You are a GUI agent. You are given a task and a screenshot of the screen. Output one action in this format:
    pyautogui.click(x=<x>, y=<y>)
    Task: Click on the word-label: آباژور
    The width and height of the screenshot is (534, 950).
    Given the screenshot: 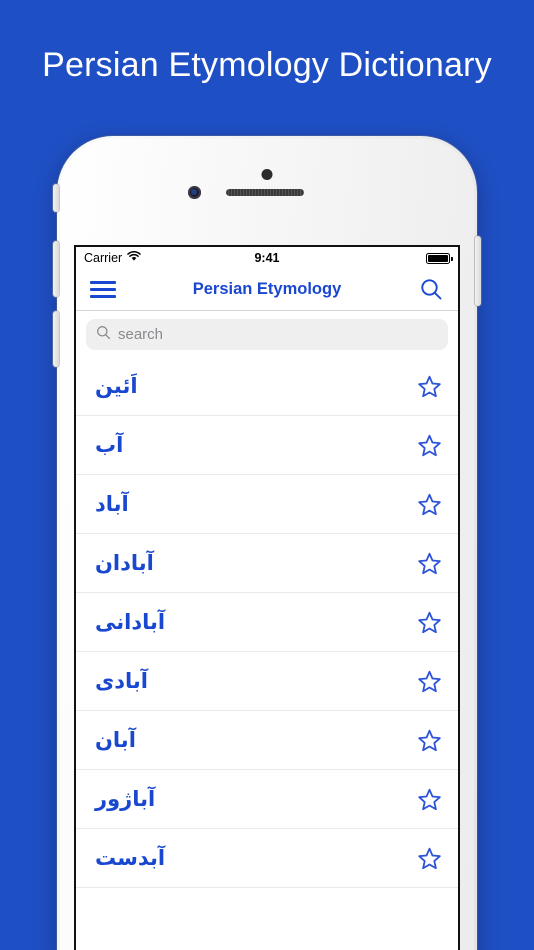 What is the action you would take?
    pyautogui.click(x=125, y=799)
    